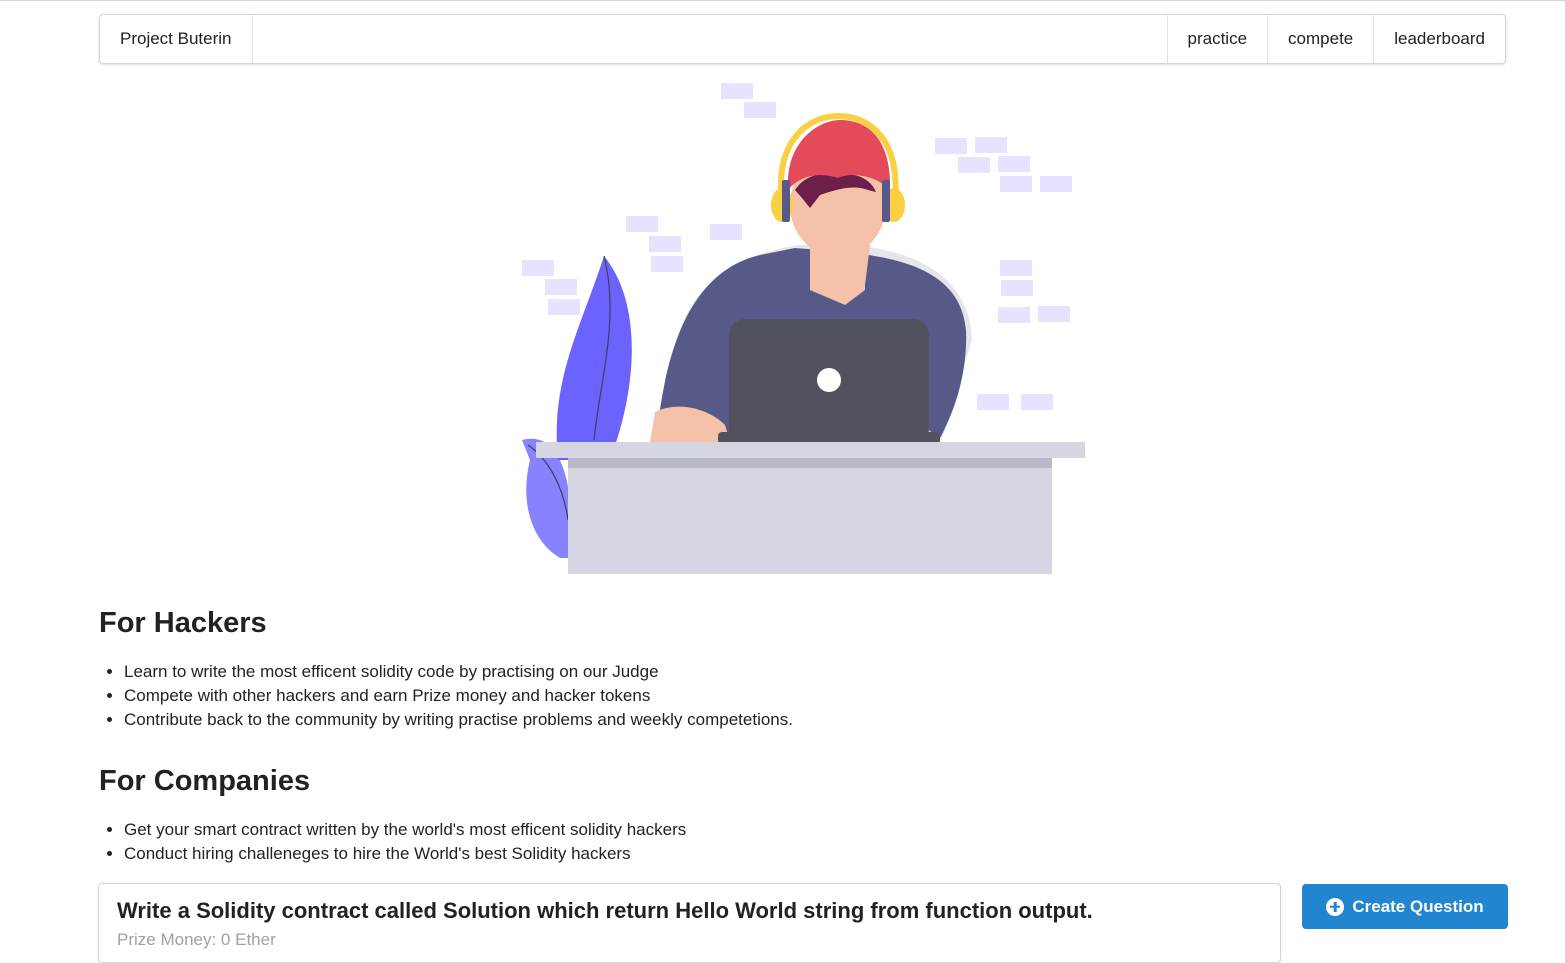 The height and width of the screenshot is (963, 1565). Describe the element at coordinates (196, 939) in the screenshot. I see `question-prize: Prize Money: 0 Ether` at that location.